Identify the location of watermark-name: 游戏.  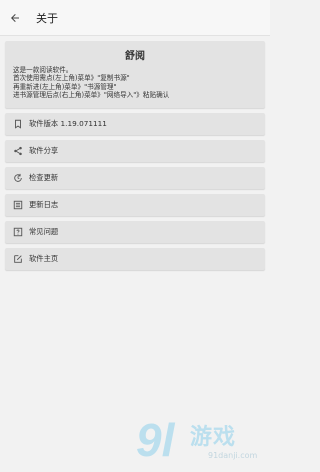
(213, 437).